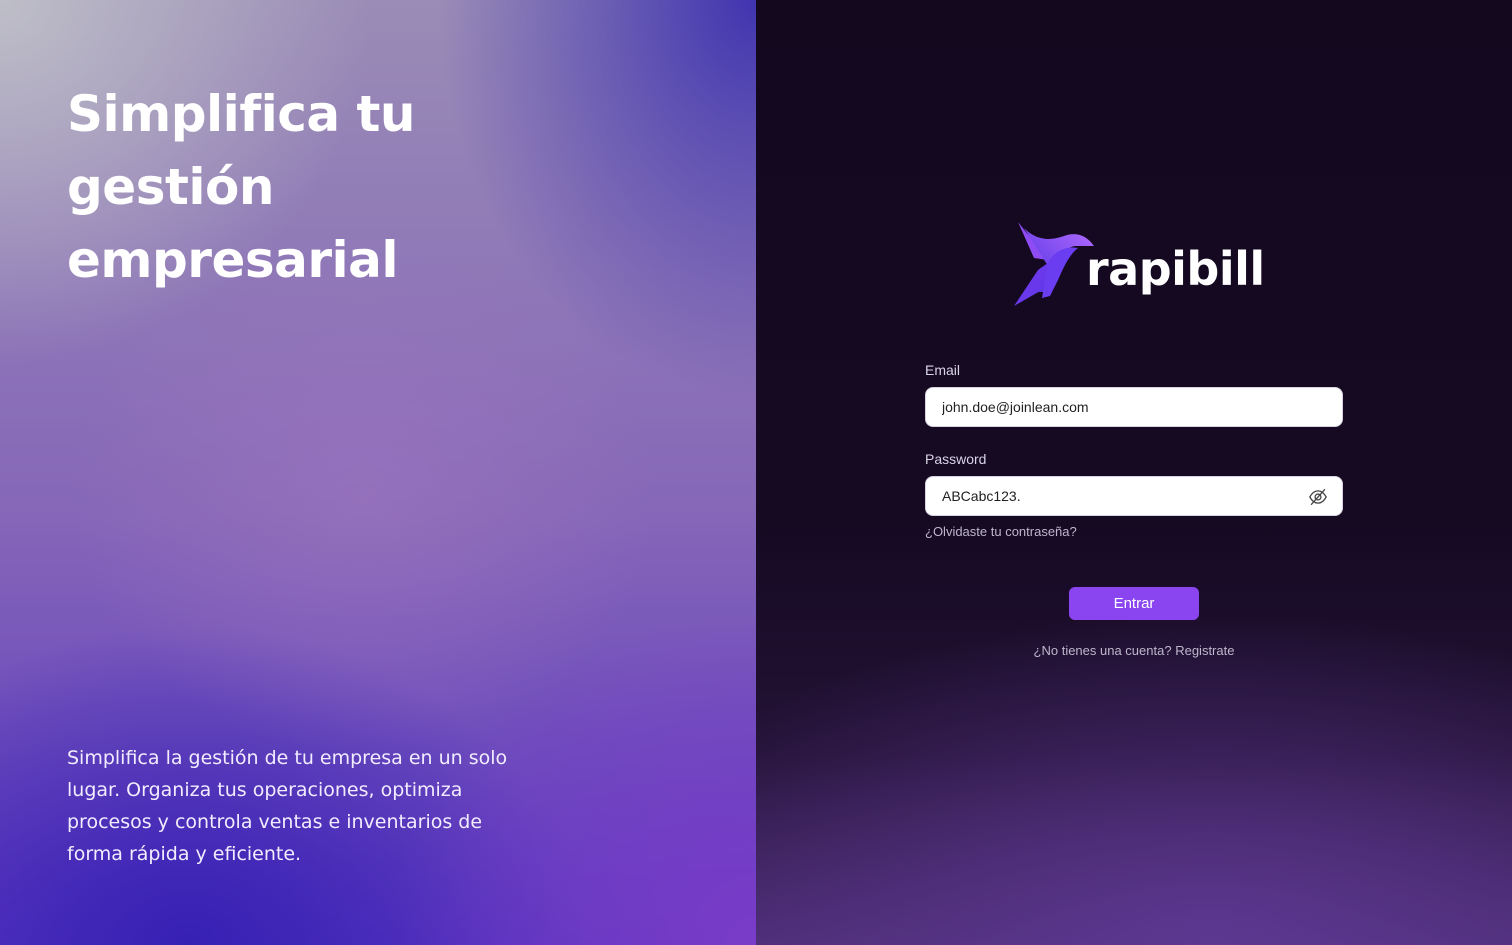 The image size is (1512, 945). What do you see at coordinates (1134, 603) in the screenshot?
I see `login-button: Entrar` at bounding box center [1134, 603].